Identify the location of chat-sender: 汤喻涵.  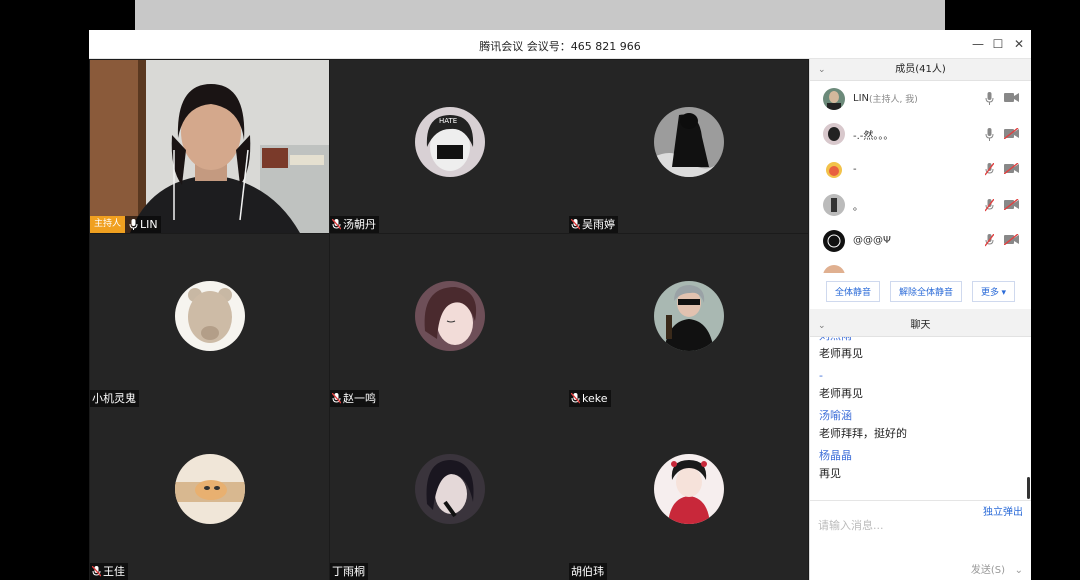
(835, 415).